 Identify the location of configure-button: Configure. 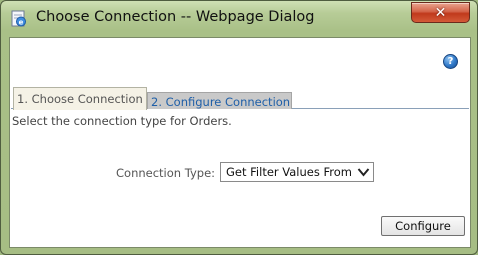
(423, 226).